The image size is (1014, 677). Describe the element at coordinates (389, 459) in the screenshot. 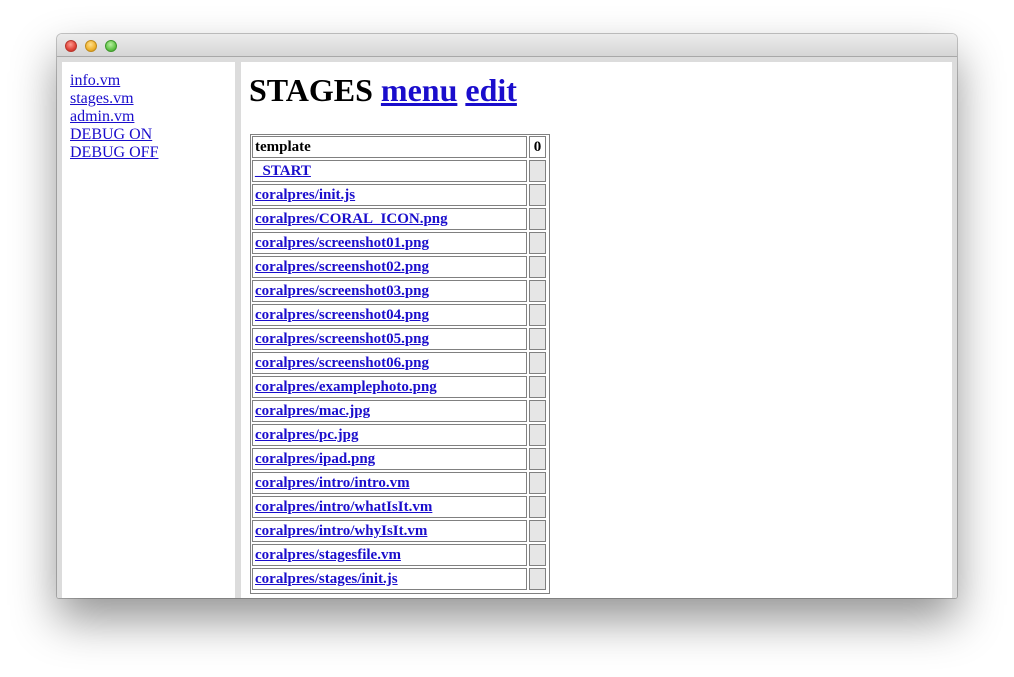

I see `template-cell: coralpres/ipad.png` at that location.